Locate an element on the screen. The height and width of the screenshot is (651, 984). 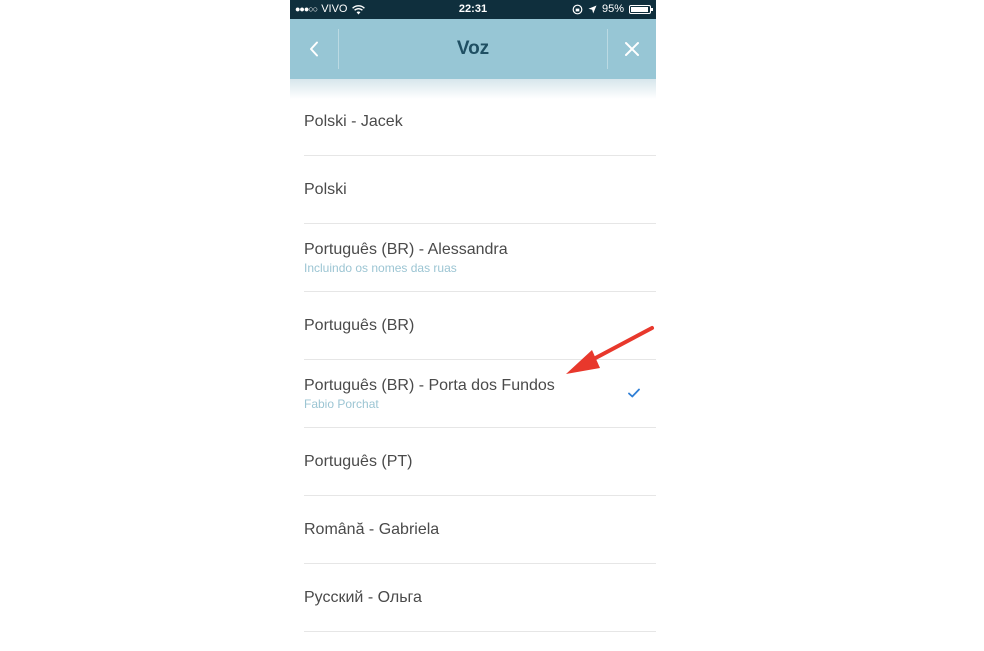
battery-percent: 95% is located at coordinates (612, 9).